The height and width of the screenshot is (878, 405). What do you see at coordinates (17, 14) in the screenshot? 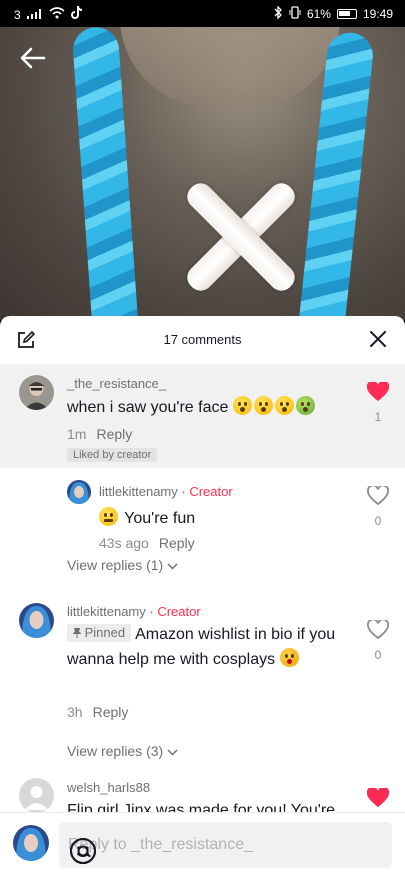
I see `network-label: 3` at bounding box center [17, 14].